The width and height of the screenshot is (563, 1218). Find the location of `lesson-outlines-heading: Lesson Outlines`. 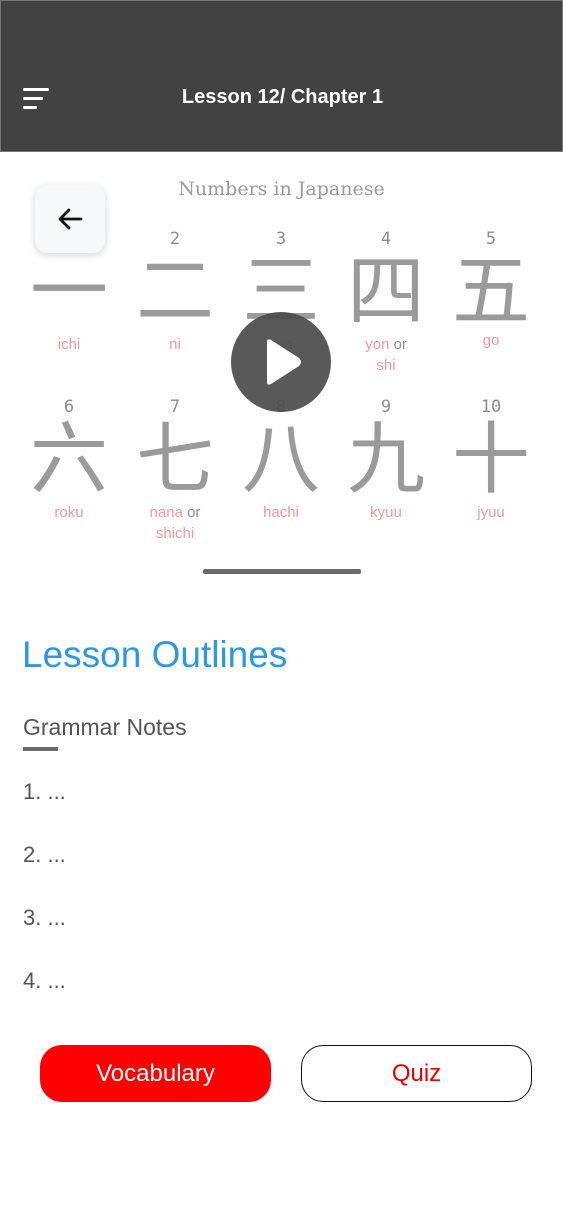

lesson-outlines-heading: Lesson Outlines is located at coordinates (155, 654).